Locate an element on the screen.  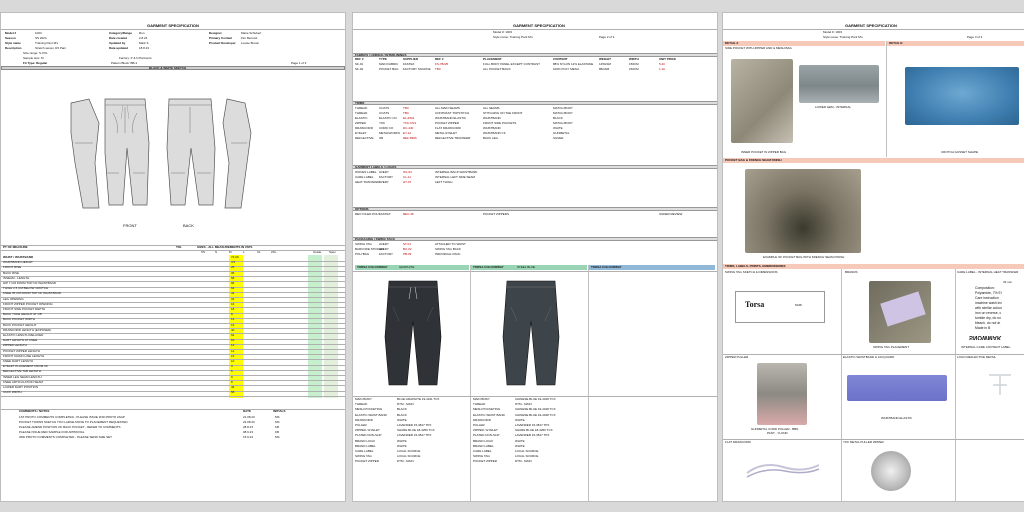
colour-row-label-b: ZIPPER / EYELET is located at coordinates (485, 430).